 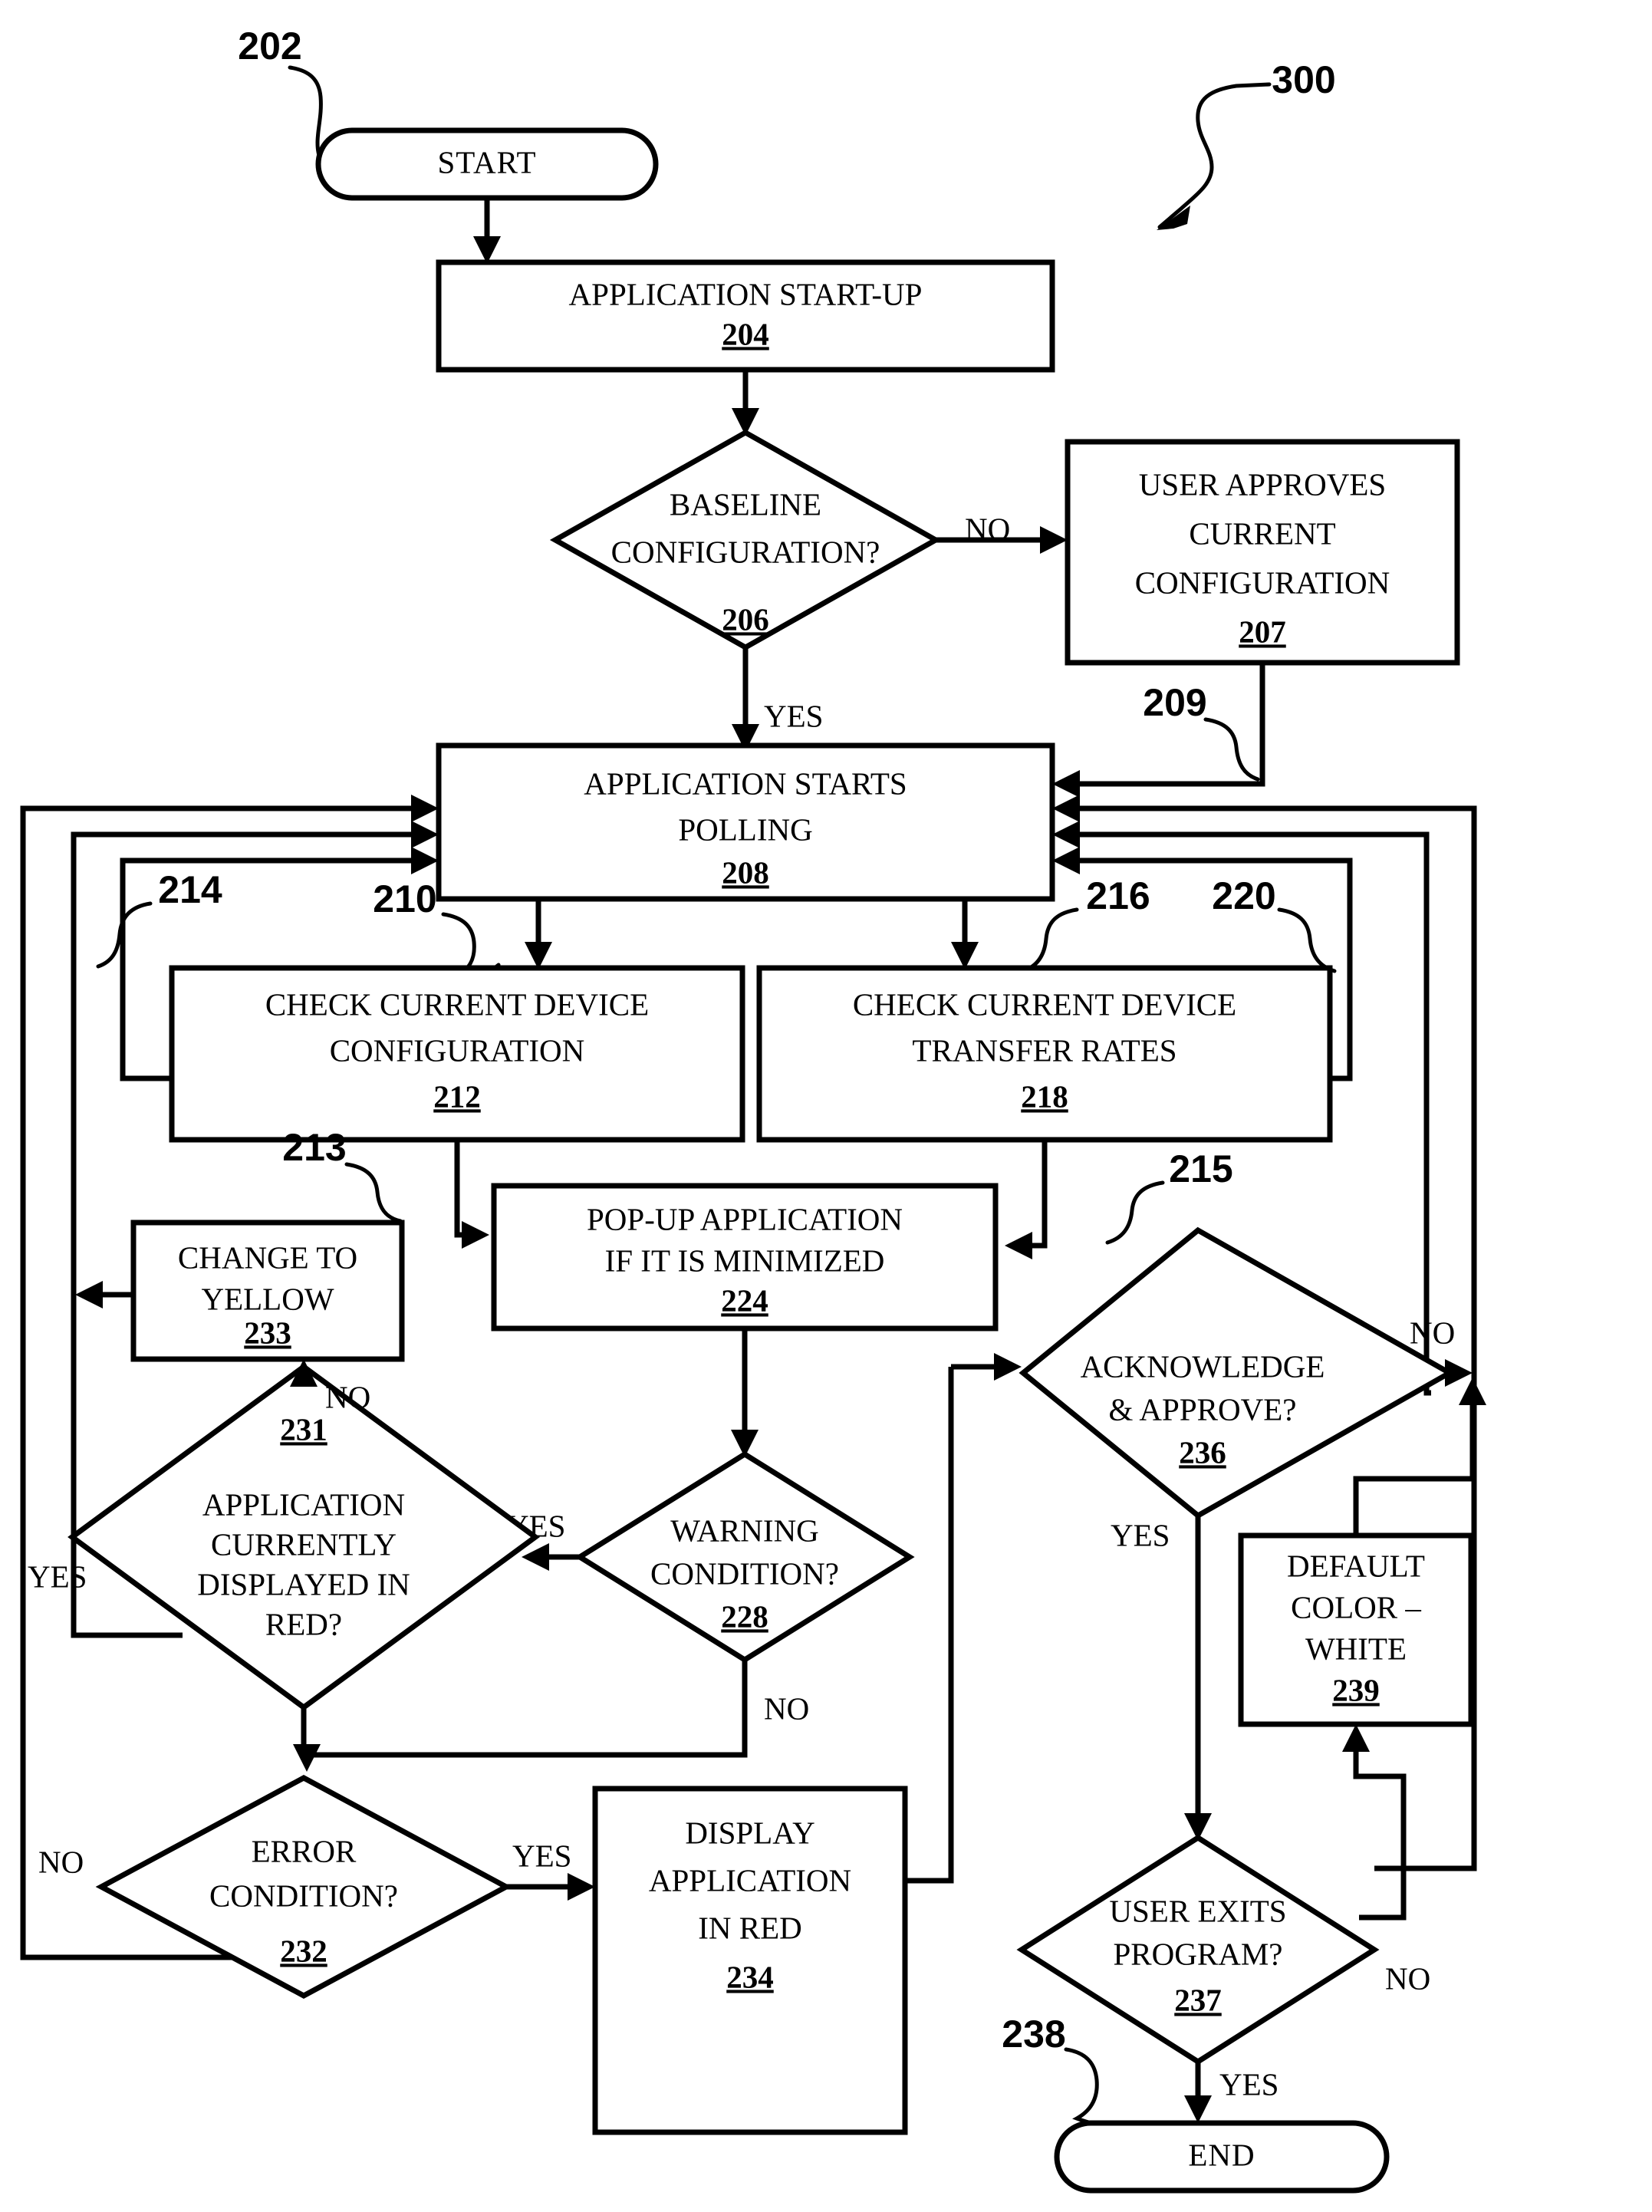 I want to click on node-236-line2: & APPROVE?, so click(x=1203, y=1409).